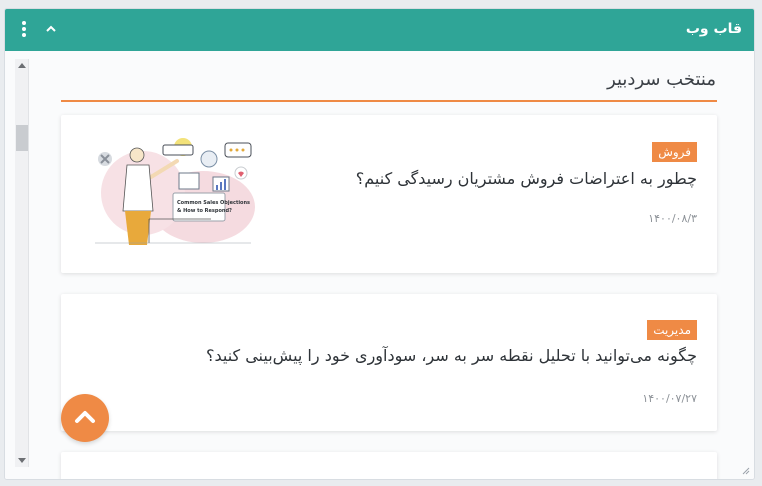  Describe the element at coordinates (672, 218) in the screenshot. I see `article-date: ۱۴۰۰/۰۸/۳` at that location.